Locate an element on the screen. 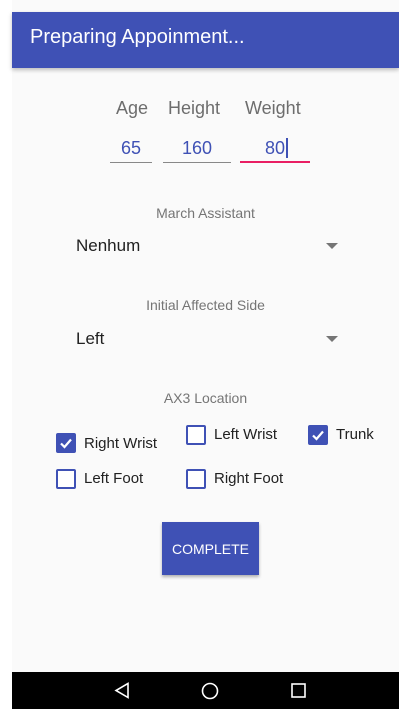  complete-button: COMPLETE is located at coordinates (210, 548).